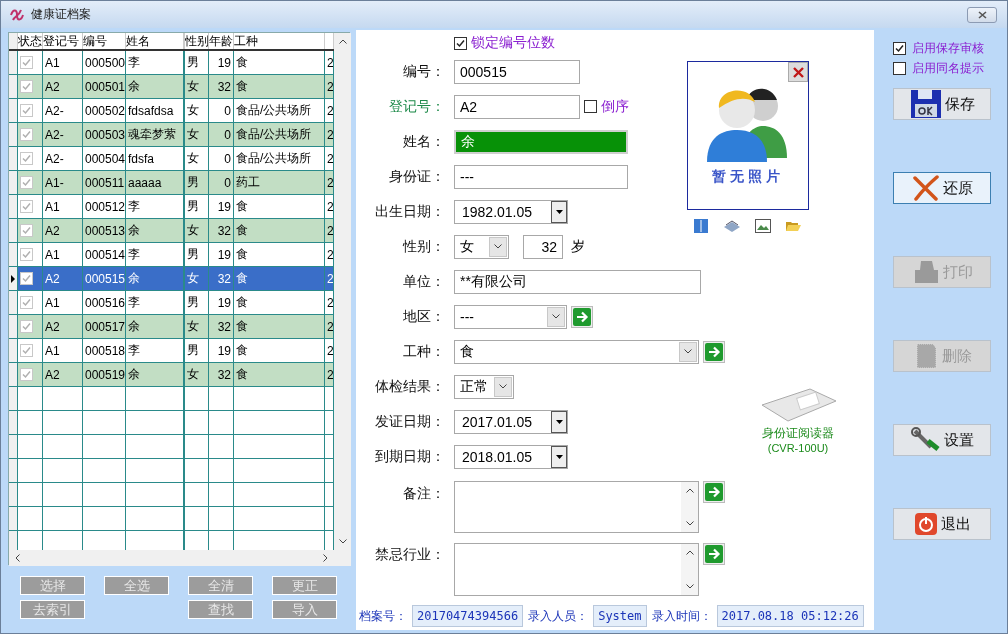 The width and height of the screenshot is (1008, 634). What do you see at coordinates (460, 43) in the screenshot?
I see `lock-checkbox` at bounding box center [460, 43].